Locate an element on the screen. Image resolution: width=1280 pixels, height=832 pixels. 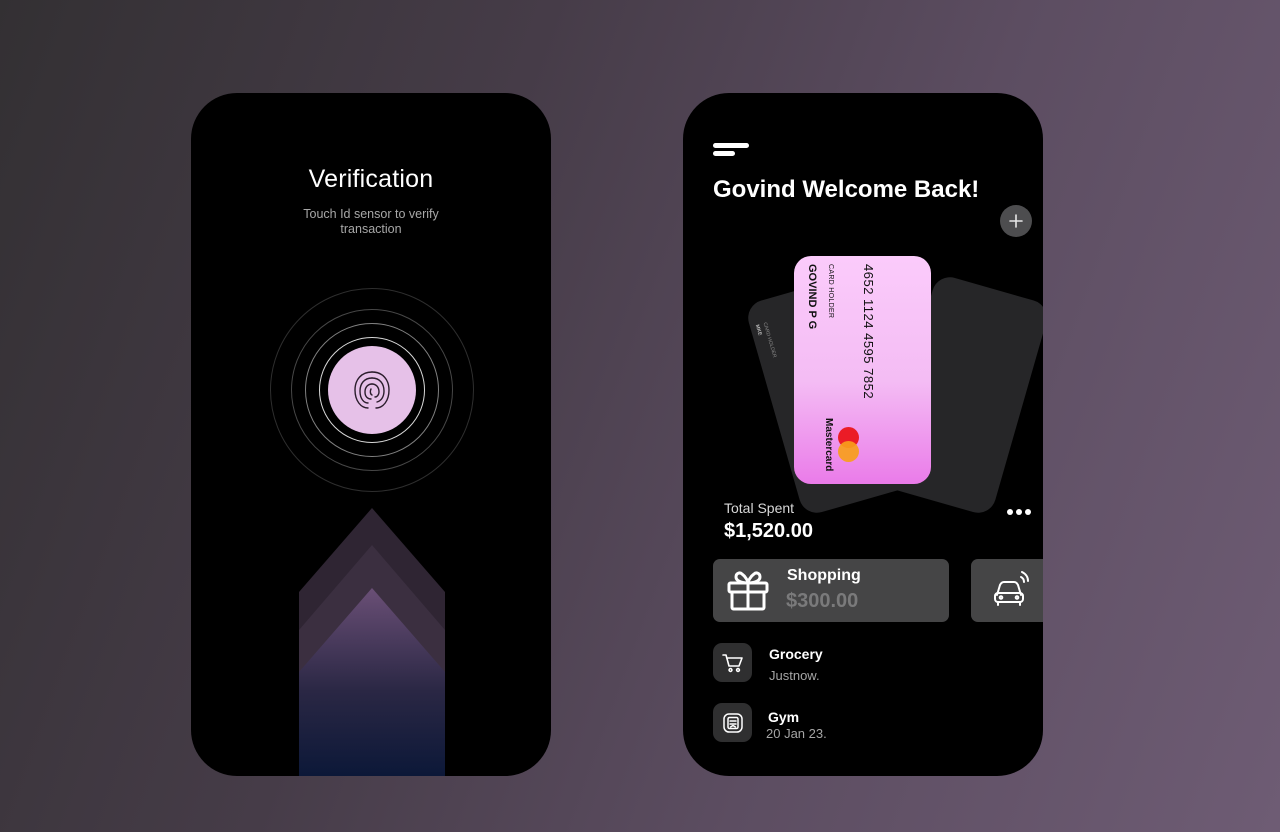
total-spent-value: $1,520.00 is located at coordinates (768, 531).